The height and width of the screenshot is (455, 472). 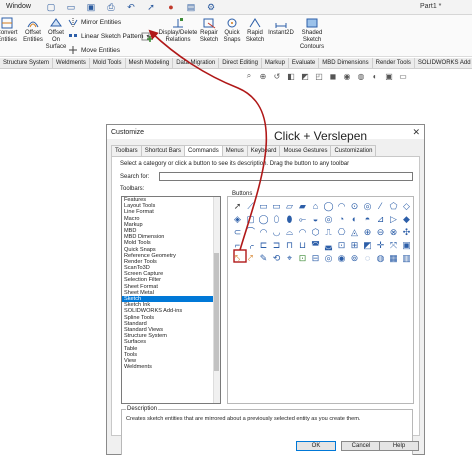 I want to click on tab-markup: Markup, so click(x=275, y=63).